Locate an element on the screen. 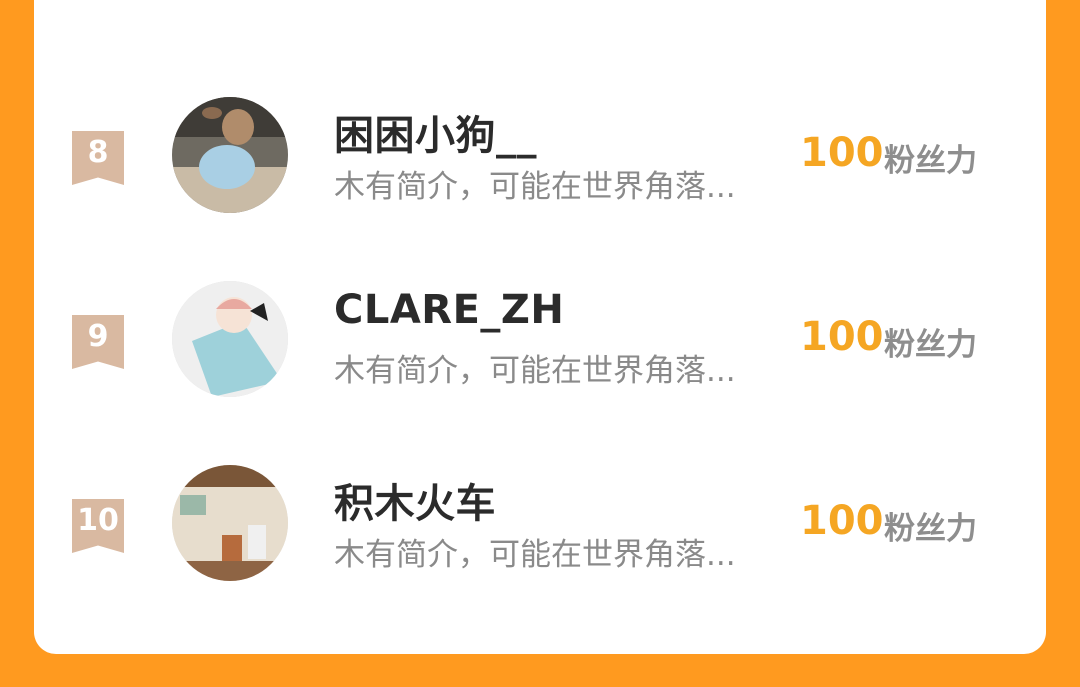  anime-girl-avatar-icon is located at coordinates (230, 339).